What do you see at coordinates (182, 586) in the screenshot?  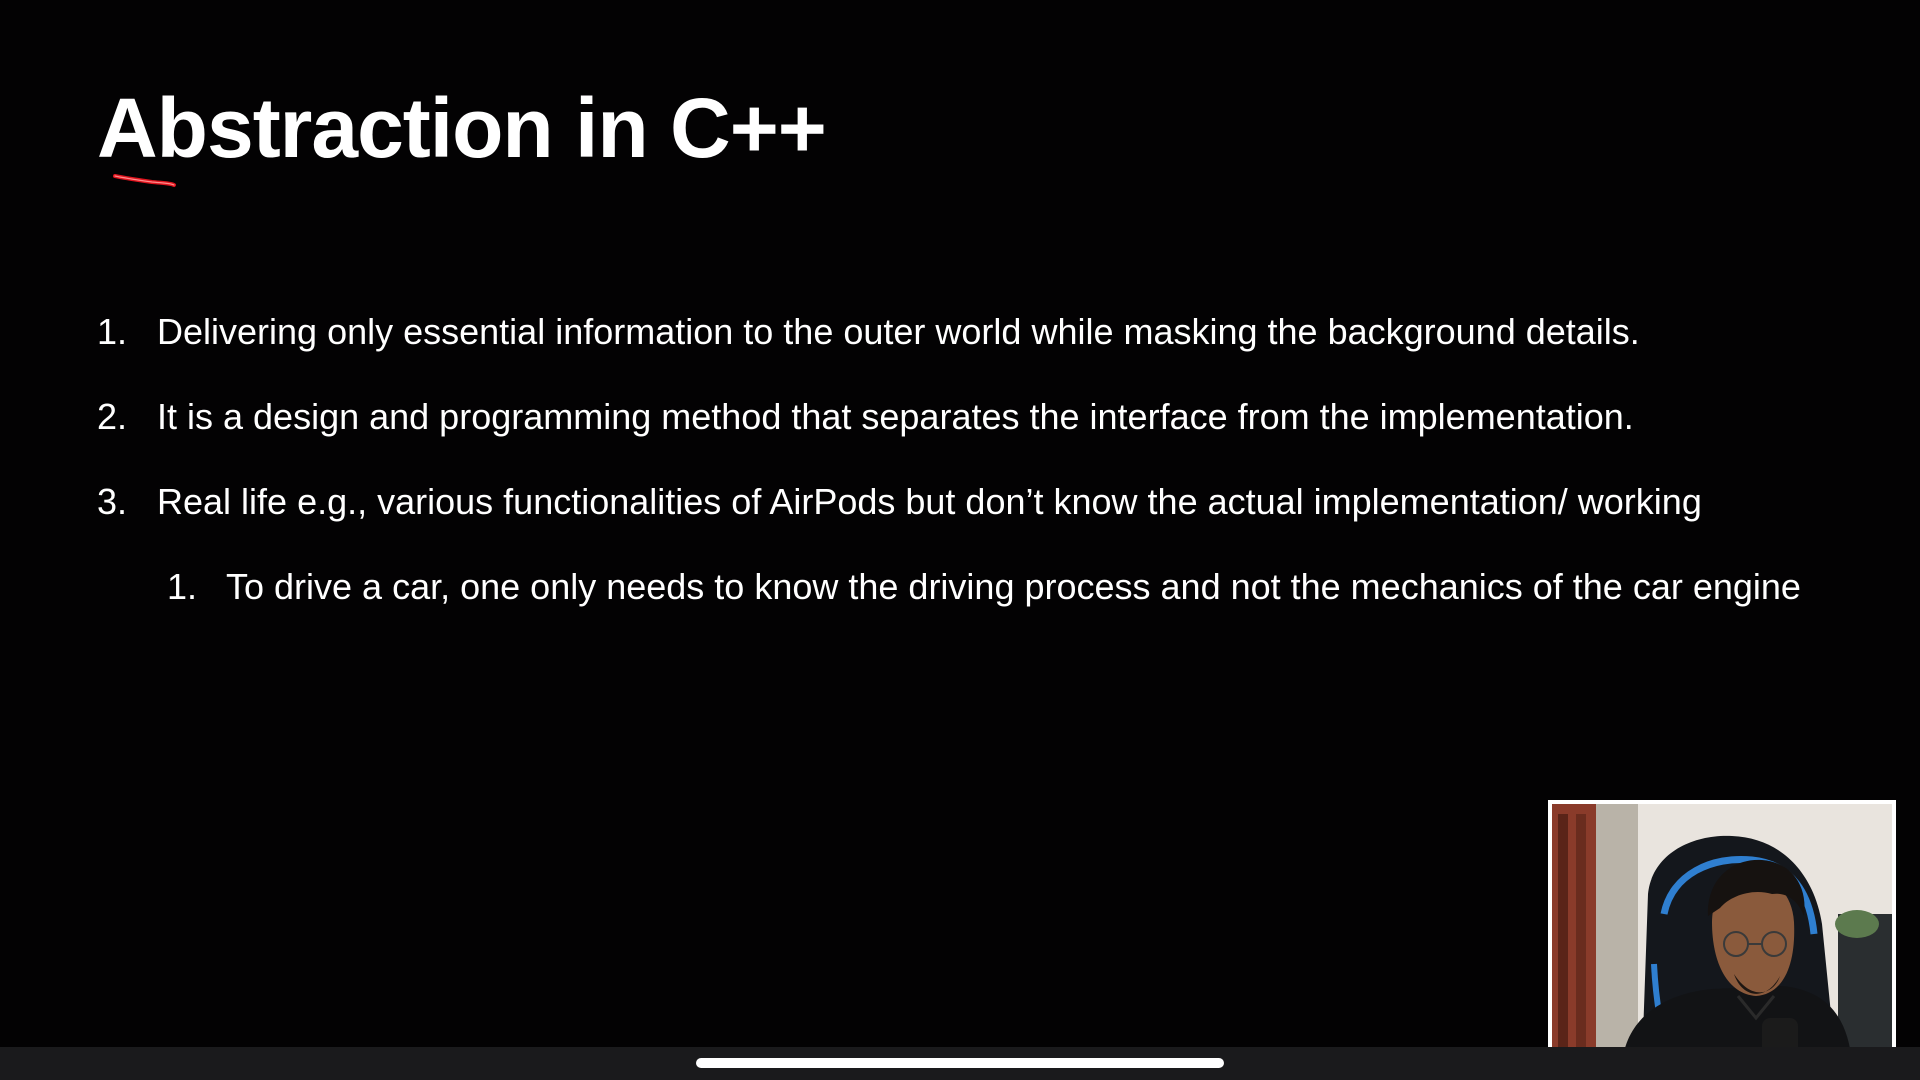 I see `sub-list-item-number: 1.` at bounding box center [182, 586].